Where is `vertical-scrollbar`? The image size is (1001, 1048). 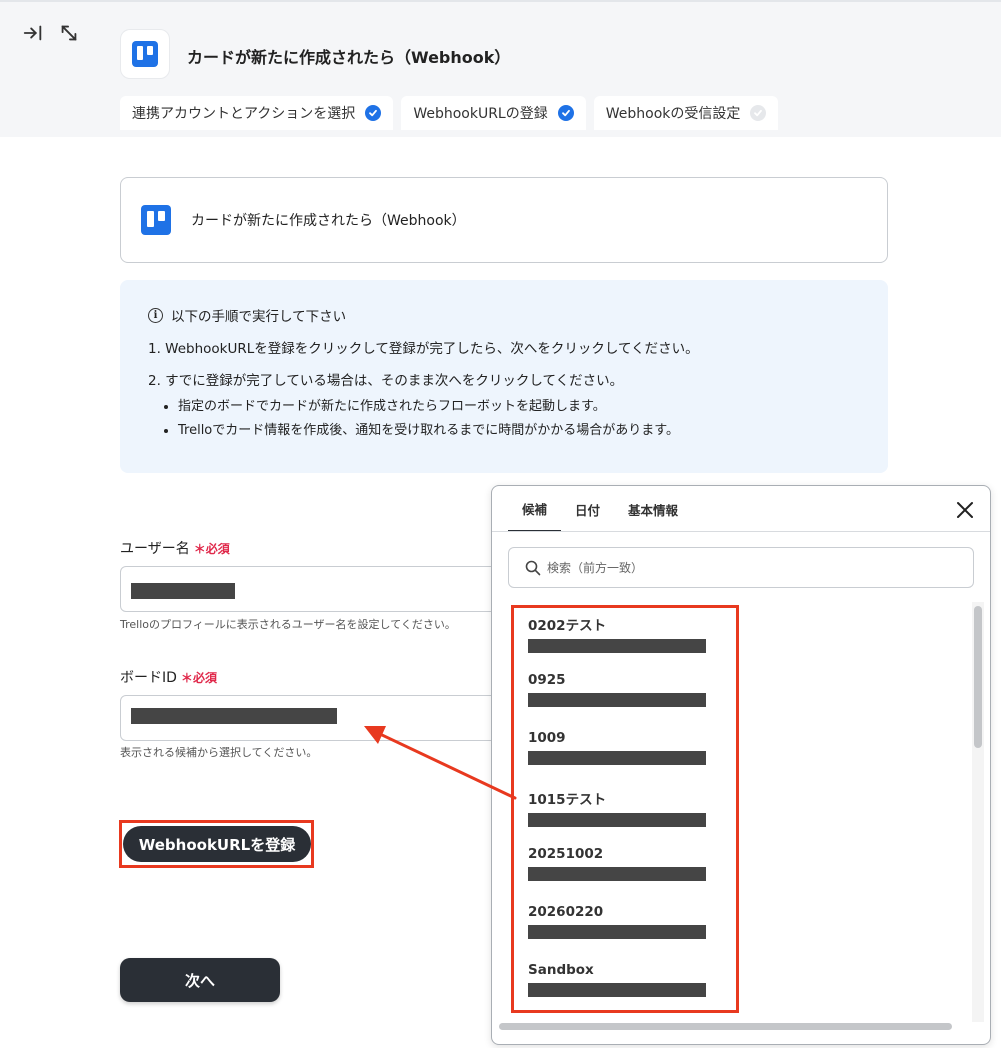
vertical-scrollbar is located at coordinates (978, 677).